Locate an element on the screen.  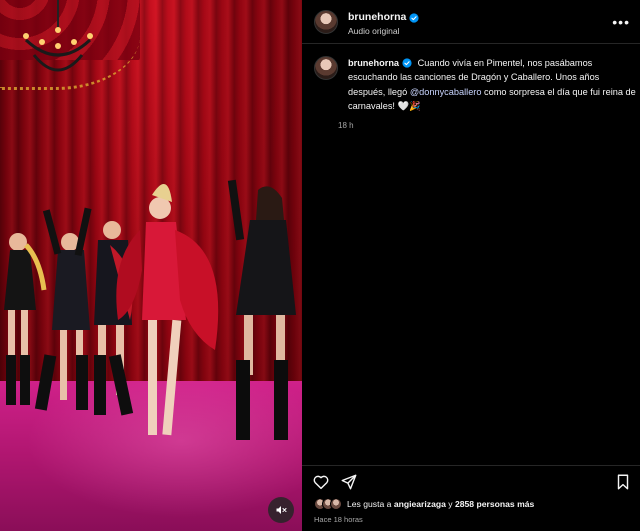
caption-author-username: brunehorna is located at coordinates (373, 63).